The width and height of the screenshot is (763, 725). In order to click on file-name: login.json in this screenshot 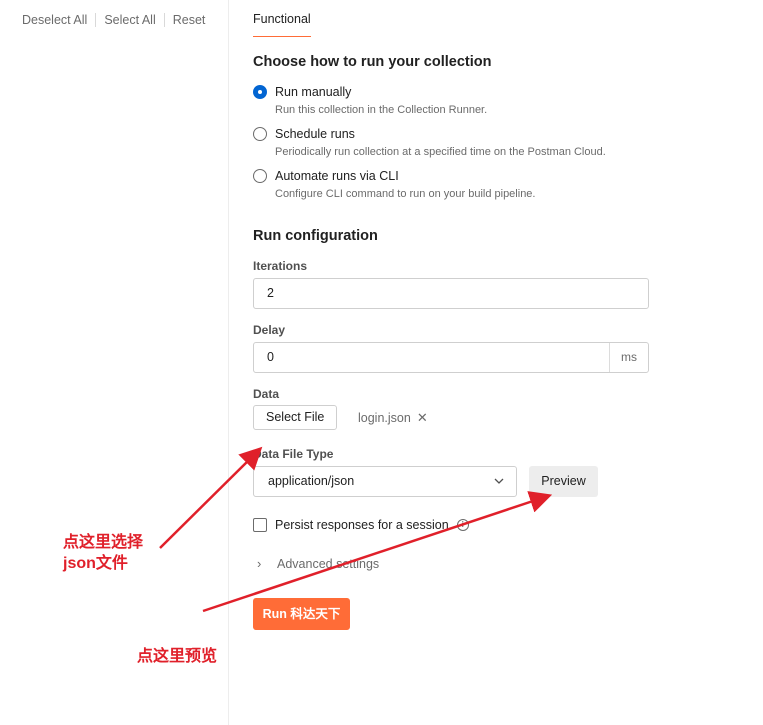, I will do `click(384, 418)`.